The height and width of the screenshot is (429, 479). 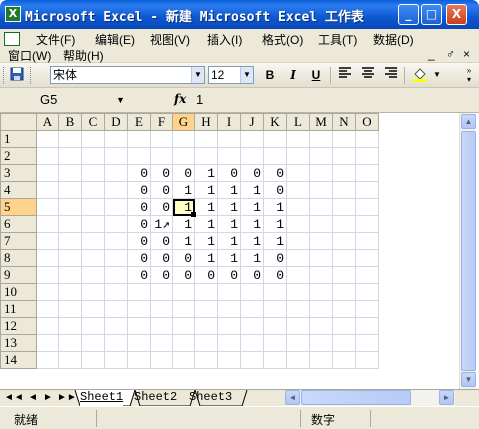 What do you see at coordinates (206, 343) in the screenshot?
I see `cell-h13` at bounding box center [206, 343].